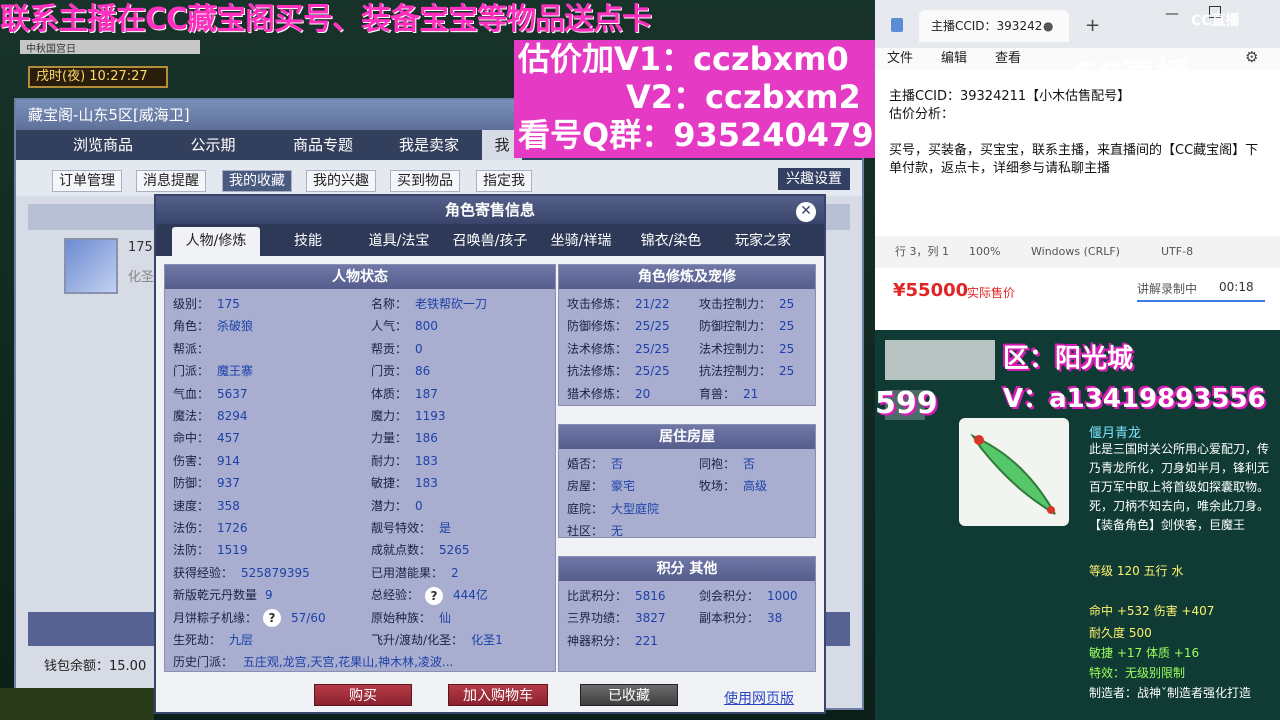 This screenshot has height=720, width=1280. What do you see at coordinates (954, 59) in the screenshot?
I see `menu-edit: 编辑` at bounding box center [954, 59].